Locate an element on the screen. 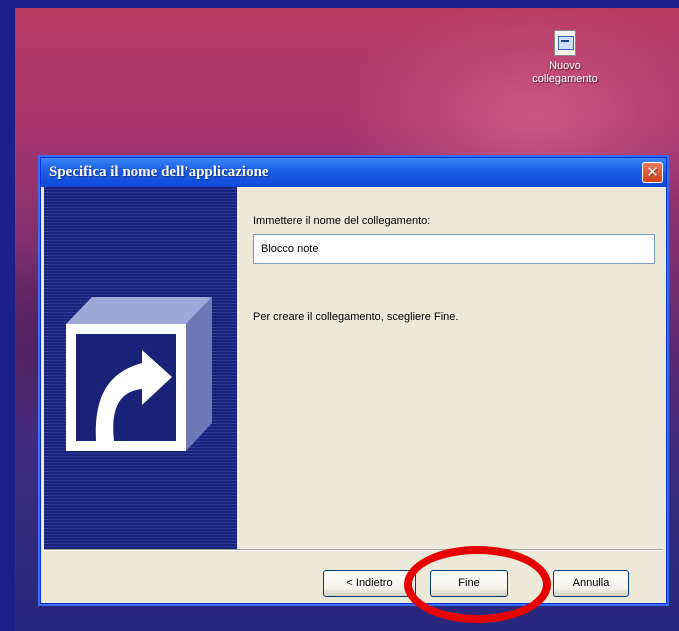  shortcut-arrow-icon is located at coordinates (139, 374).